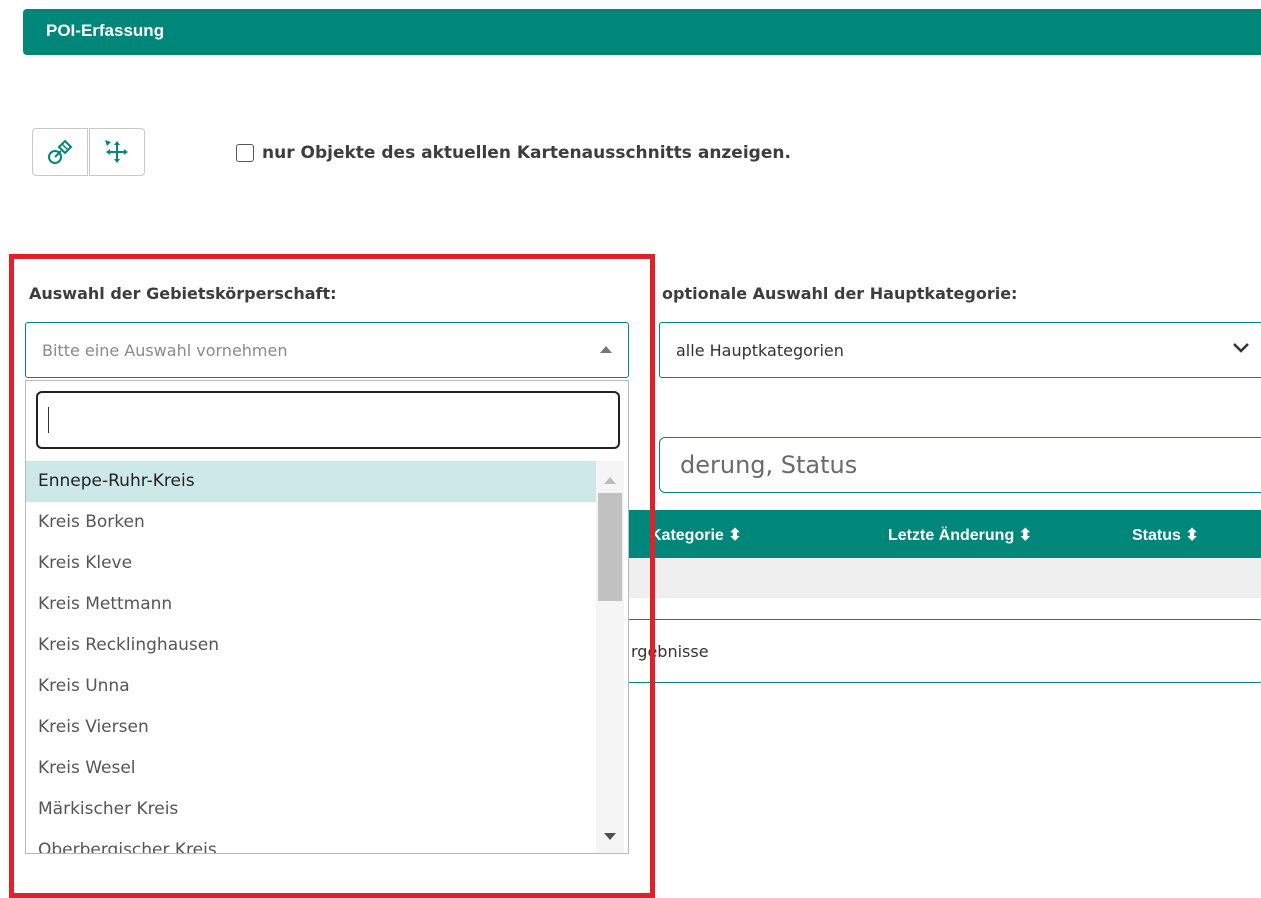 The height and width of the screenshot is (898, 1261). Describe the element at coordinates (610, 657) in the screenshot. I see `dropdown-scrollbar` at that location.